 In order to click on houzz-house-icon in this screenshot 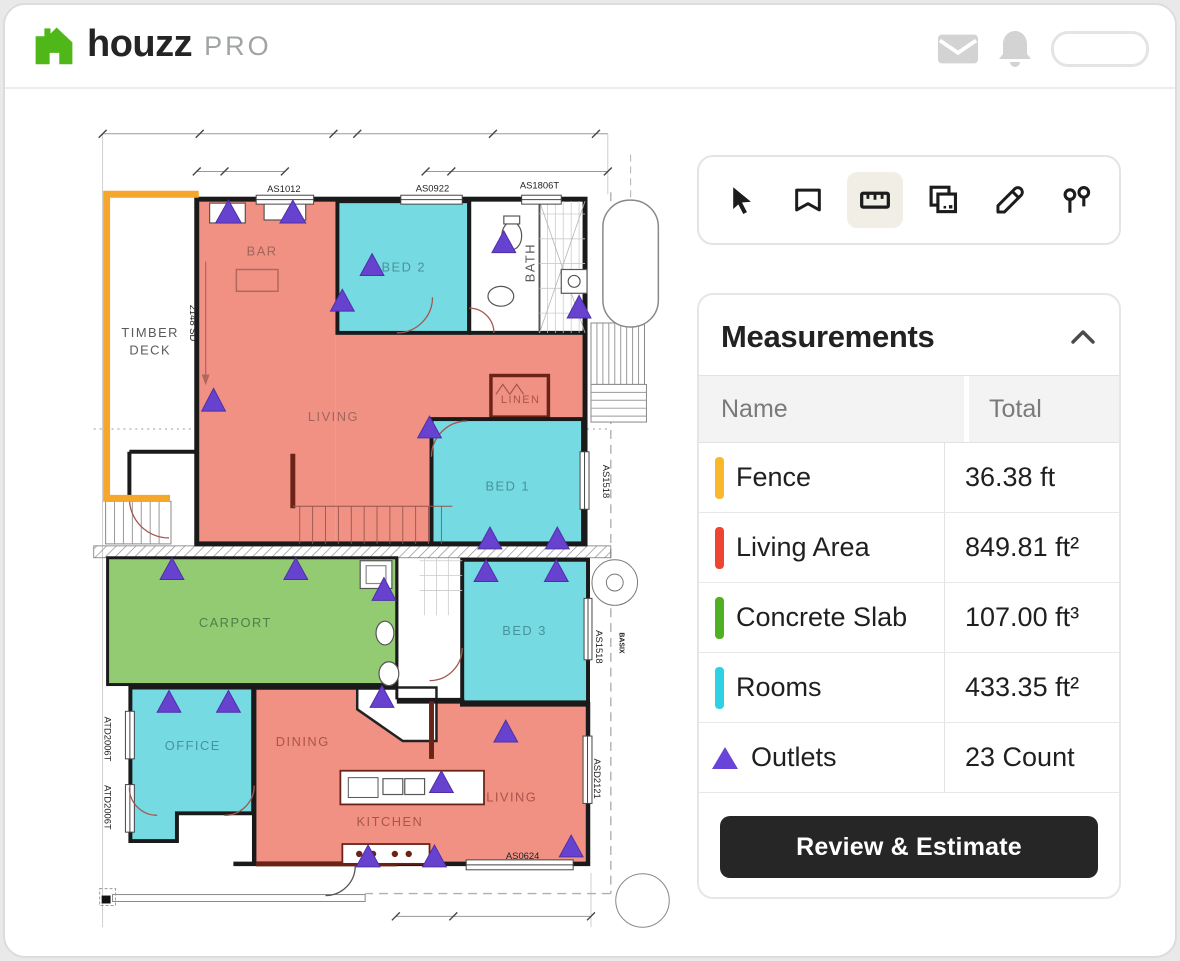, I will do `click(54, 45)`.